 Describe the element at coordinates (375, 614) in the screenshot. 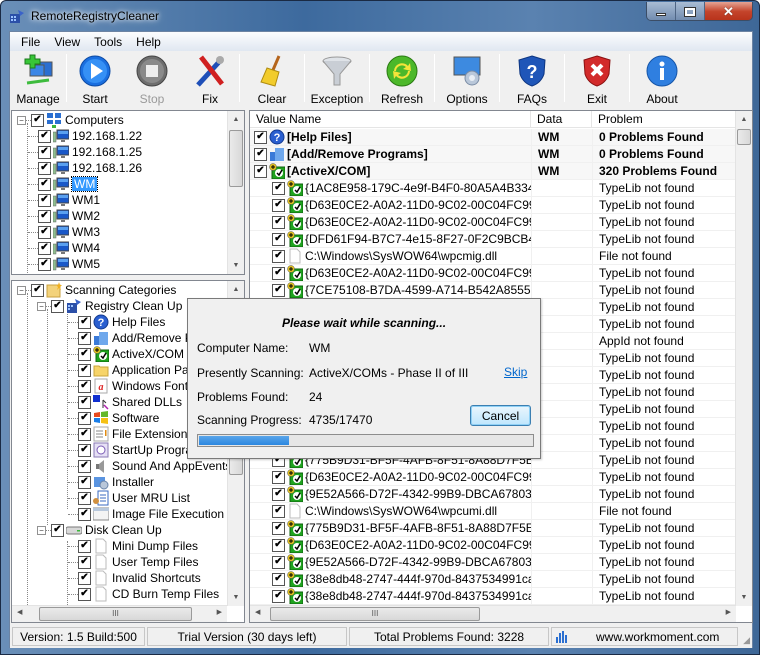

I see `scroll-thumb: III` at that location.